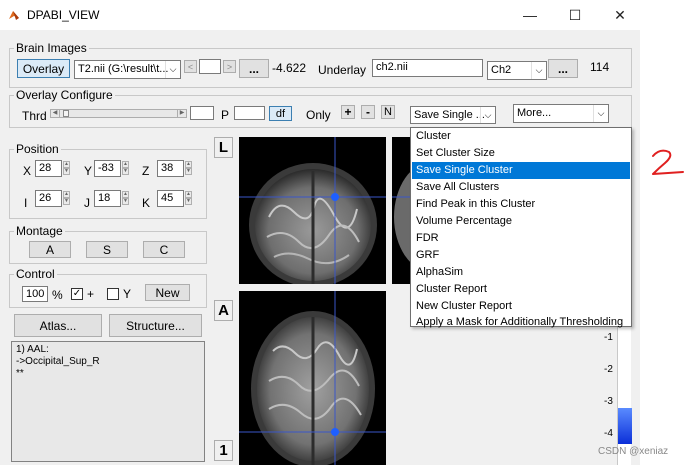  Describe the element at coordinates (521, 221) in the screenshot. I see `menu-item-volume-percentage: Volume Percentage` at that location.